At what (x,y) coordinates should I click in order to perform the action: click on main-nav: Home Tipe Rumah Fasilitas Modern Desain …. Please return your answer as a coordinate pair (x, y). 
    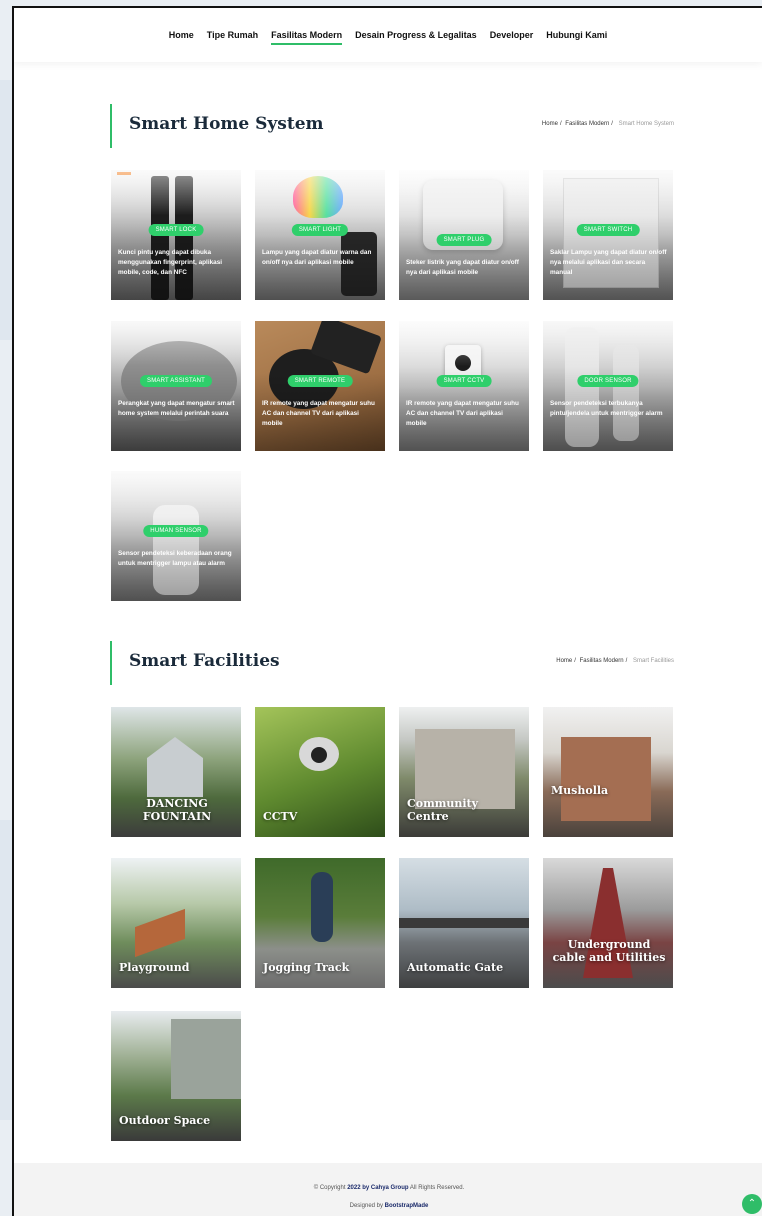
    Looking at the image, I should click on (388, 35).